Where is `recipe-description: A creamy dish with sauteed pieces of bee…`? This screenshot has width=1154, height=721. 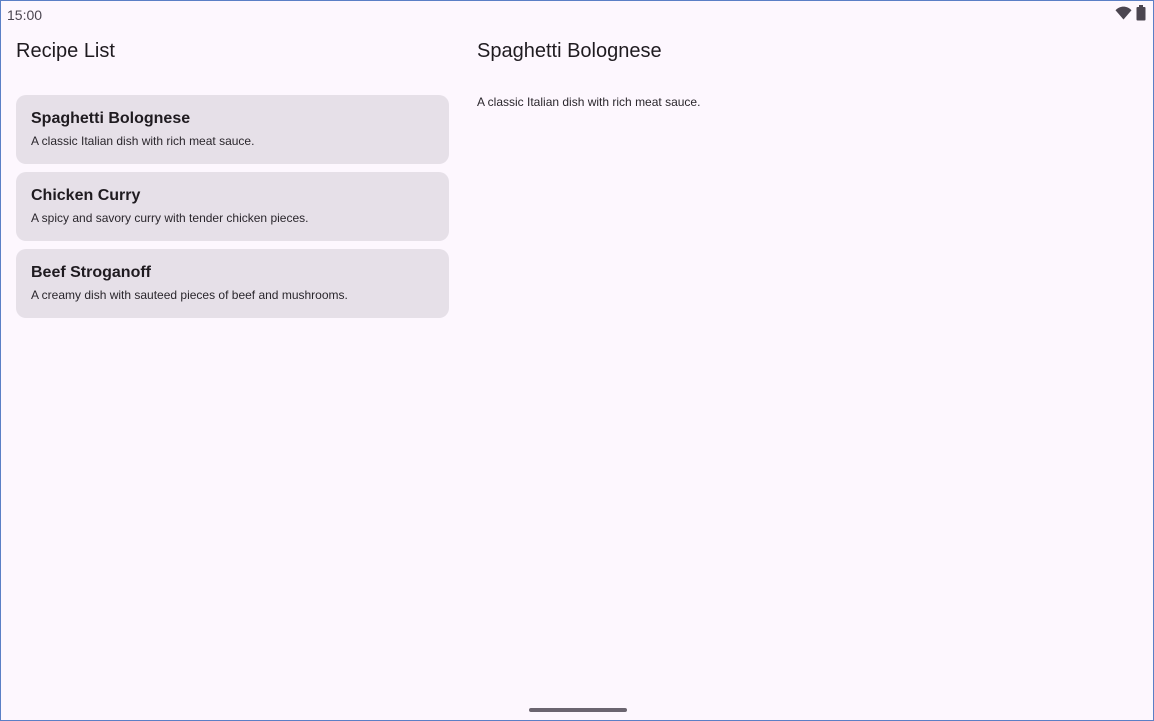
recipe-description: A creamy dish with sauteed pieces of bee… is located at coordinates (189, 295).